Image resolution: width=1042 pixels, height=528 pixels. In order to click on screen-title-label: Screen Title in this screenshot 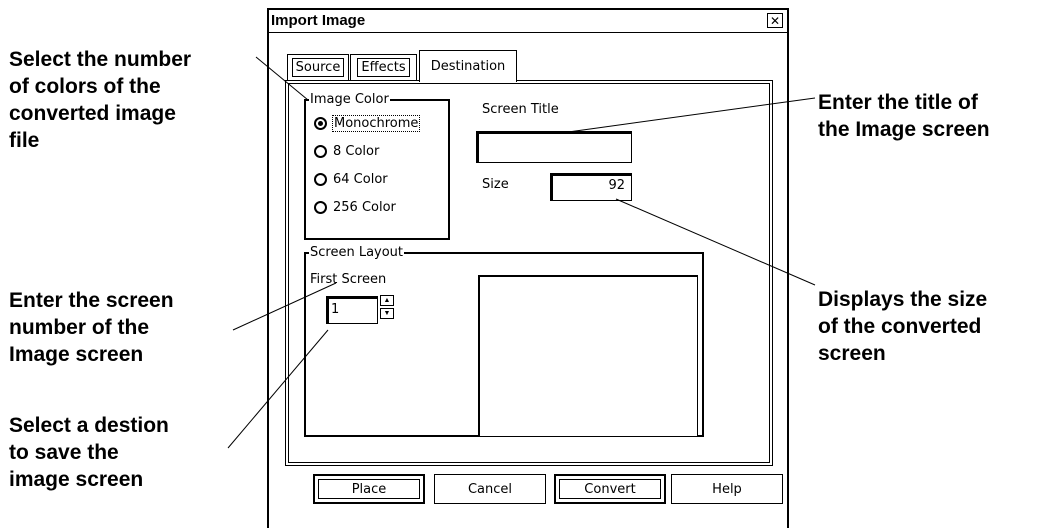, I will do `click(520, 109)`.